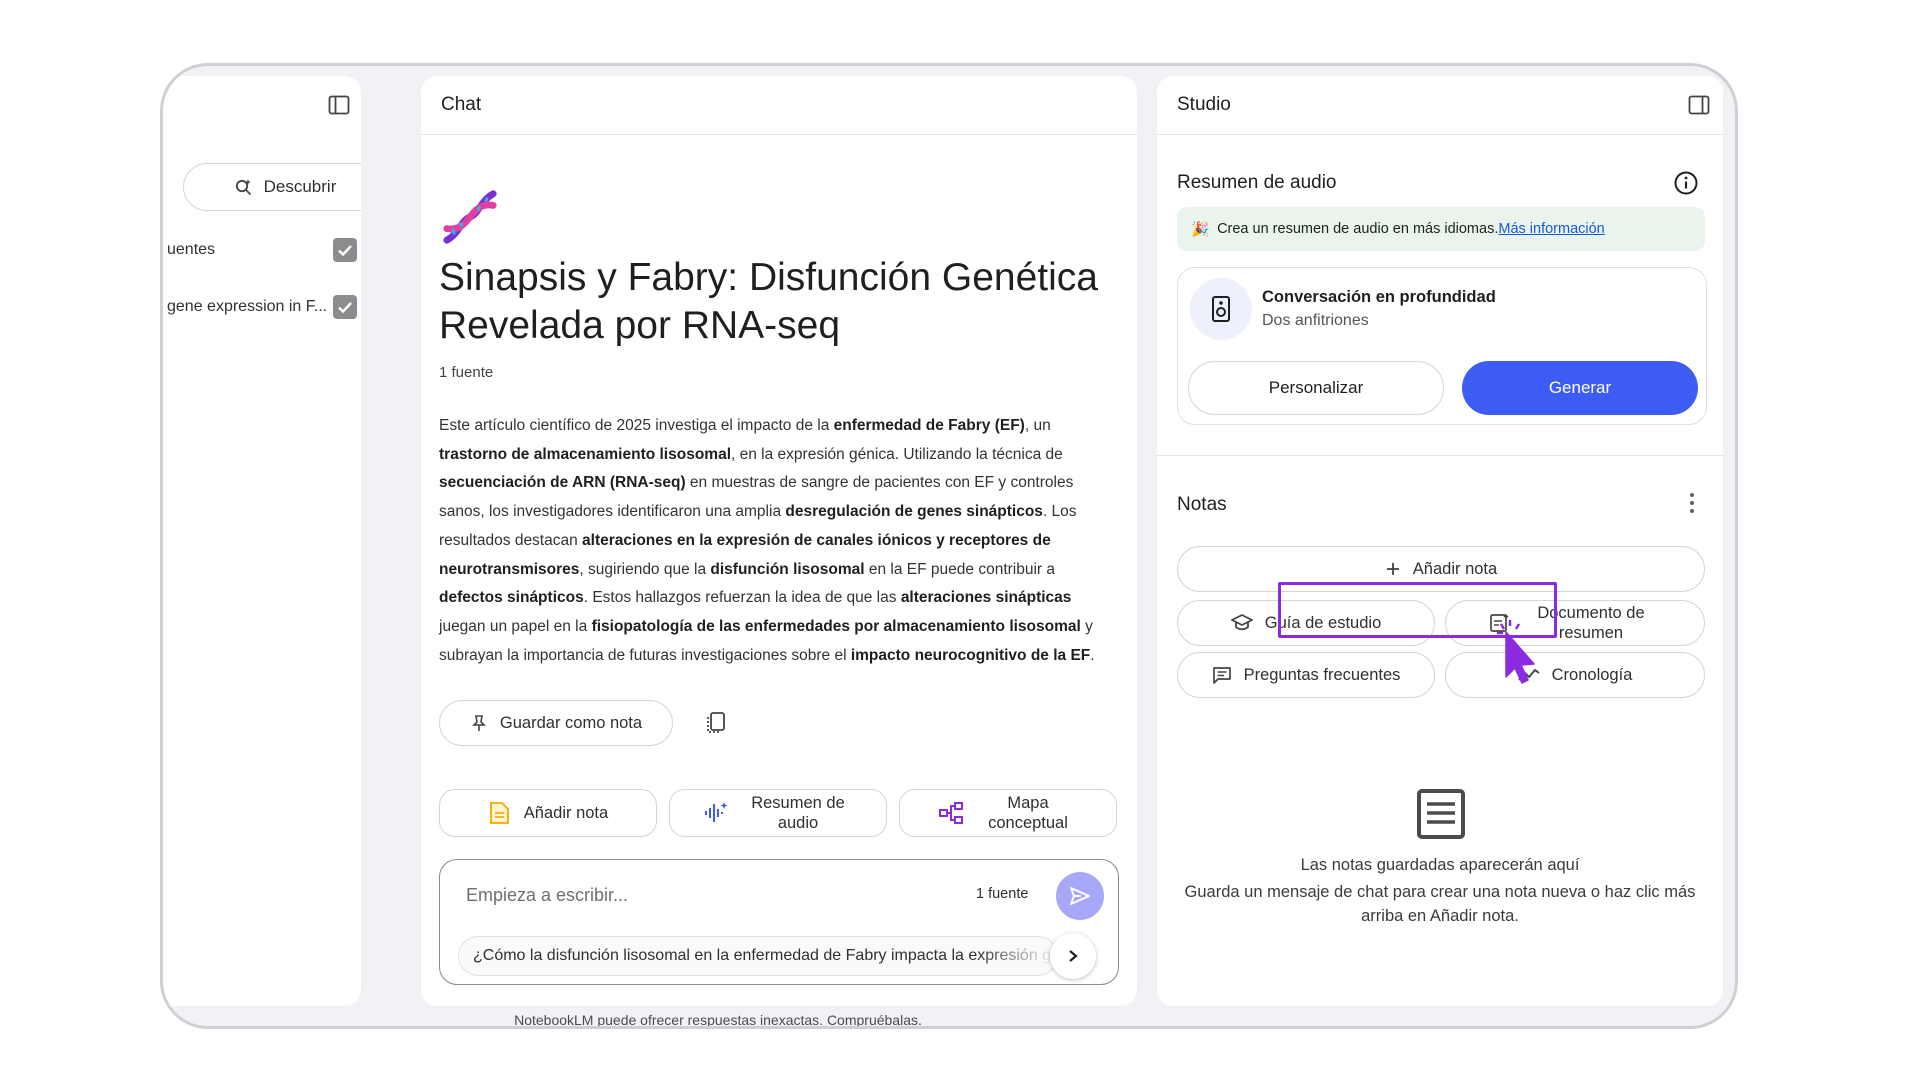  What do you see at coordinates (1686, 183) in the screenshot?
I see `info-icon` at bounding box center [1686, 183].